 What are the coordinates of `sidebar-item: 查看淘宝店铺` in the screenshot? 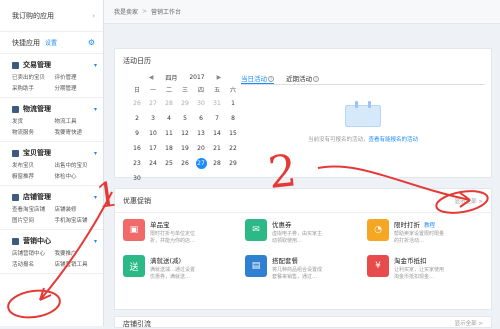 It's located at (33, 209).